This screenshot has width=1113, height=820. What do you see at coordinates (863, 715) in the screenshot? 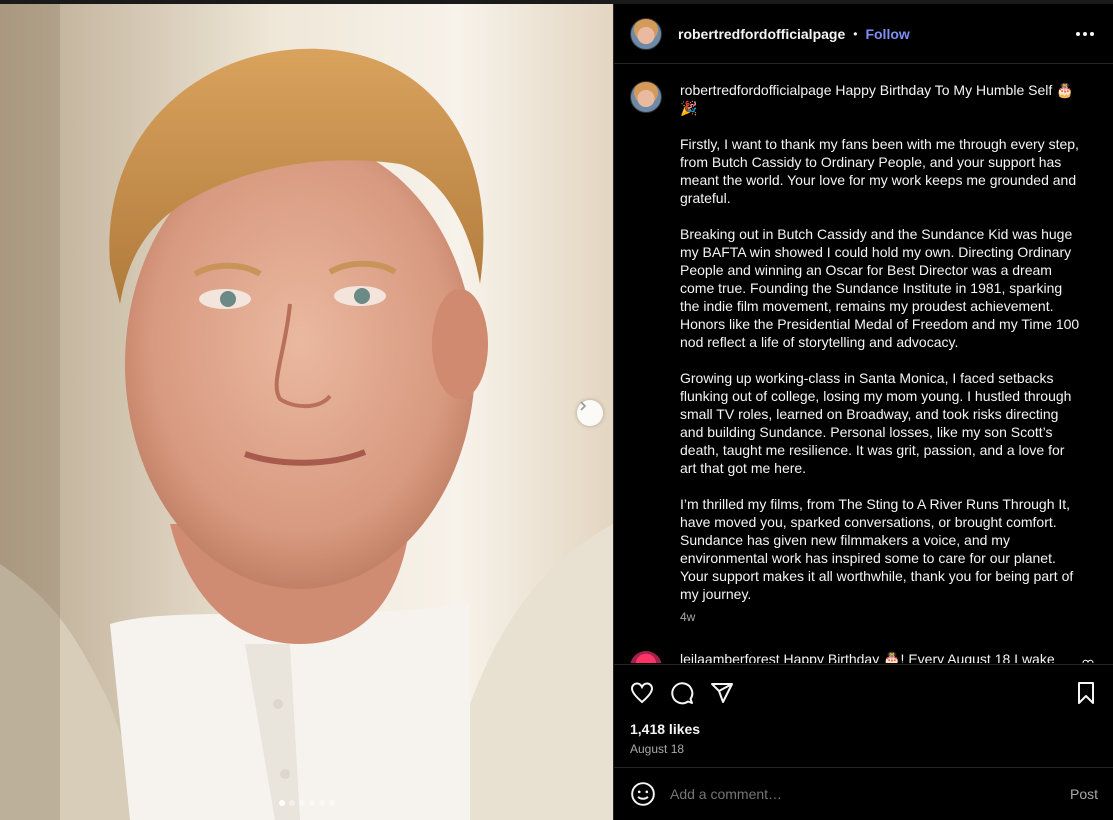
I see `post-actions: 1,418 likes August 18` at bounding box center [863, 715].